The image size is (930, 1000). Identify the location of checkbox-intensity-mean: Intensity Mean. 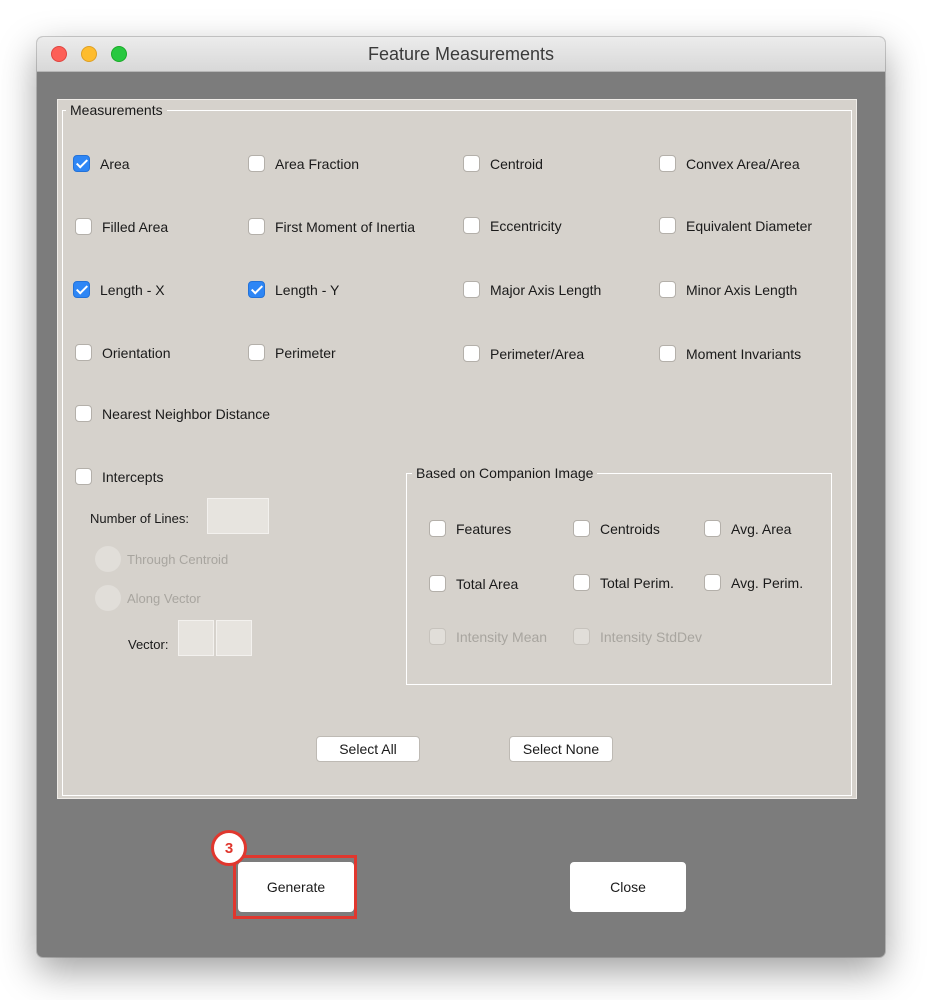
(488, 636).